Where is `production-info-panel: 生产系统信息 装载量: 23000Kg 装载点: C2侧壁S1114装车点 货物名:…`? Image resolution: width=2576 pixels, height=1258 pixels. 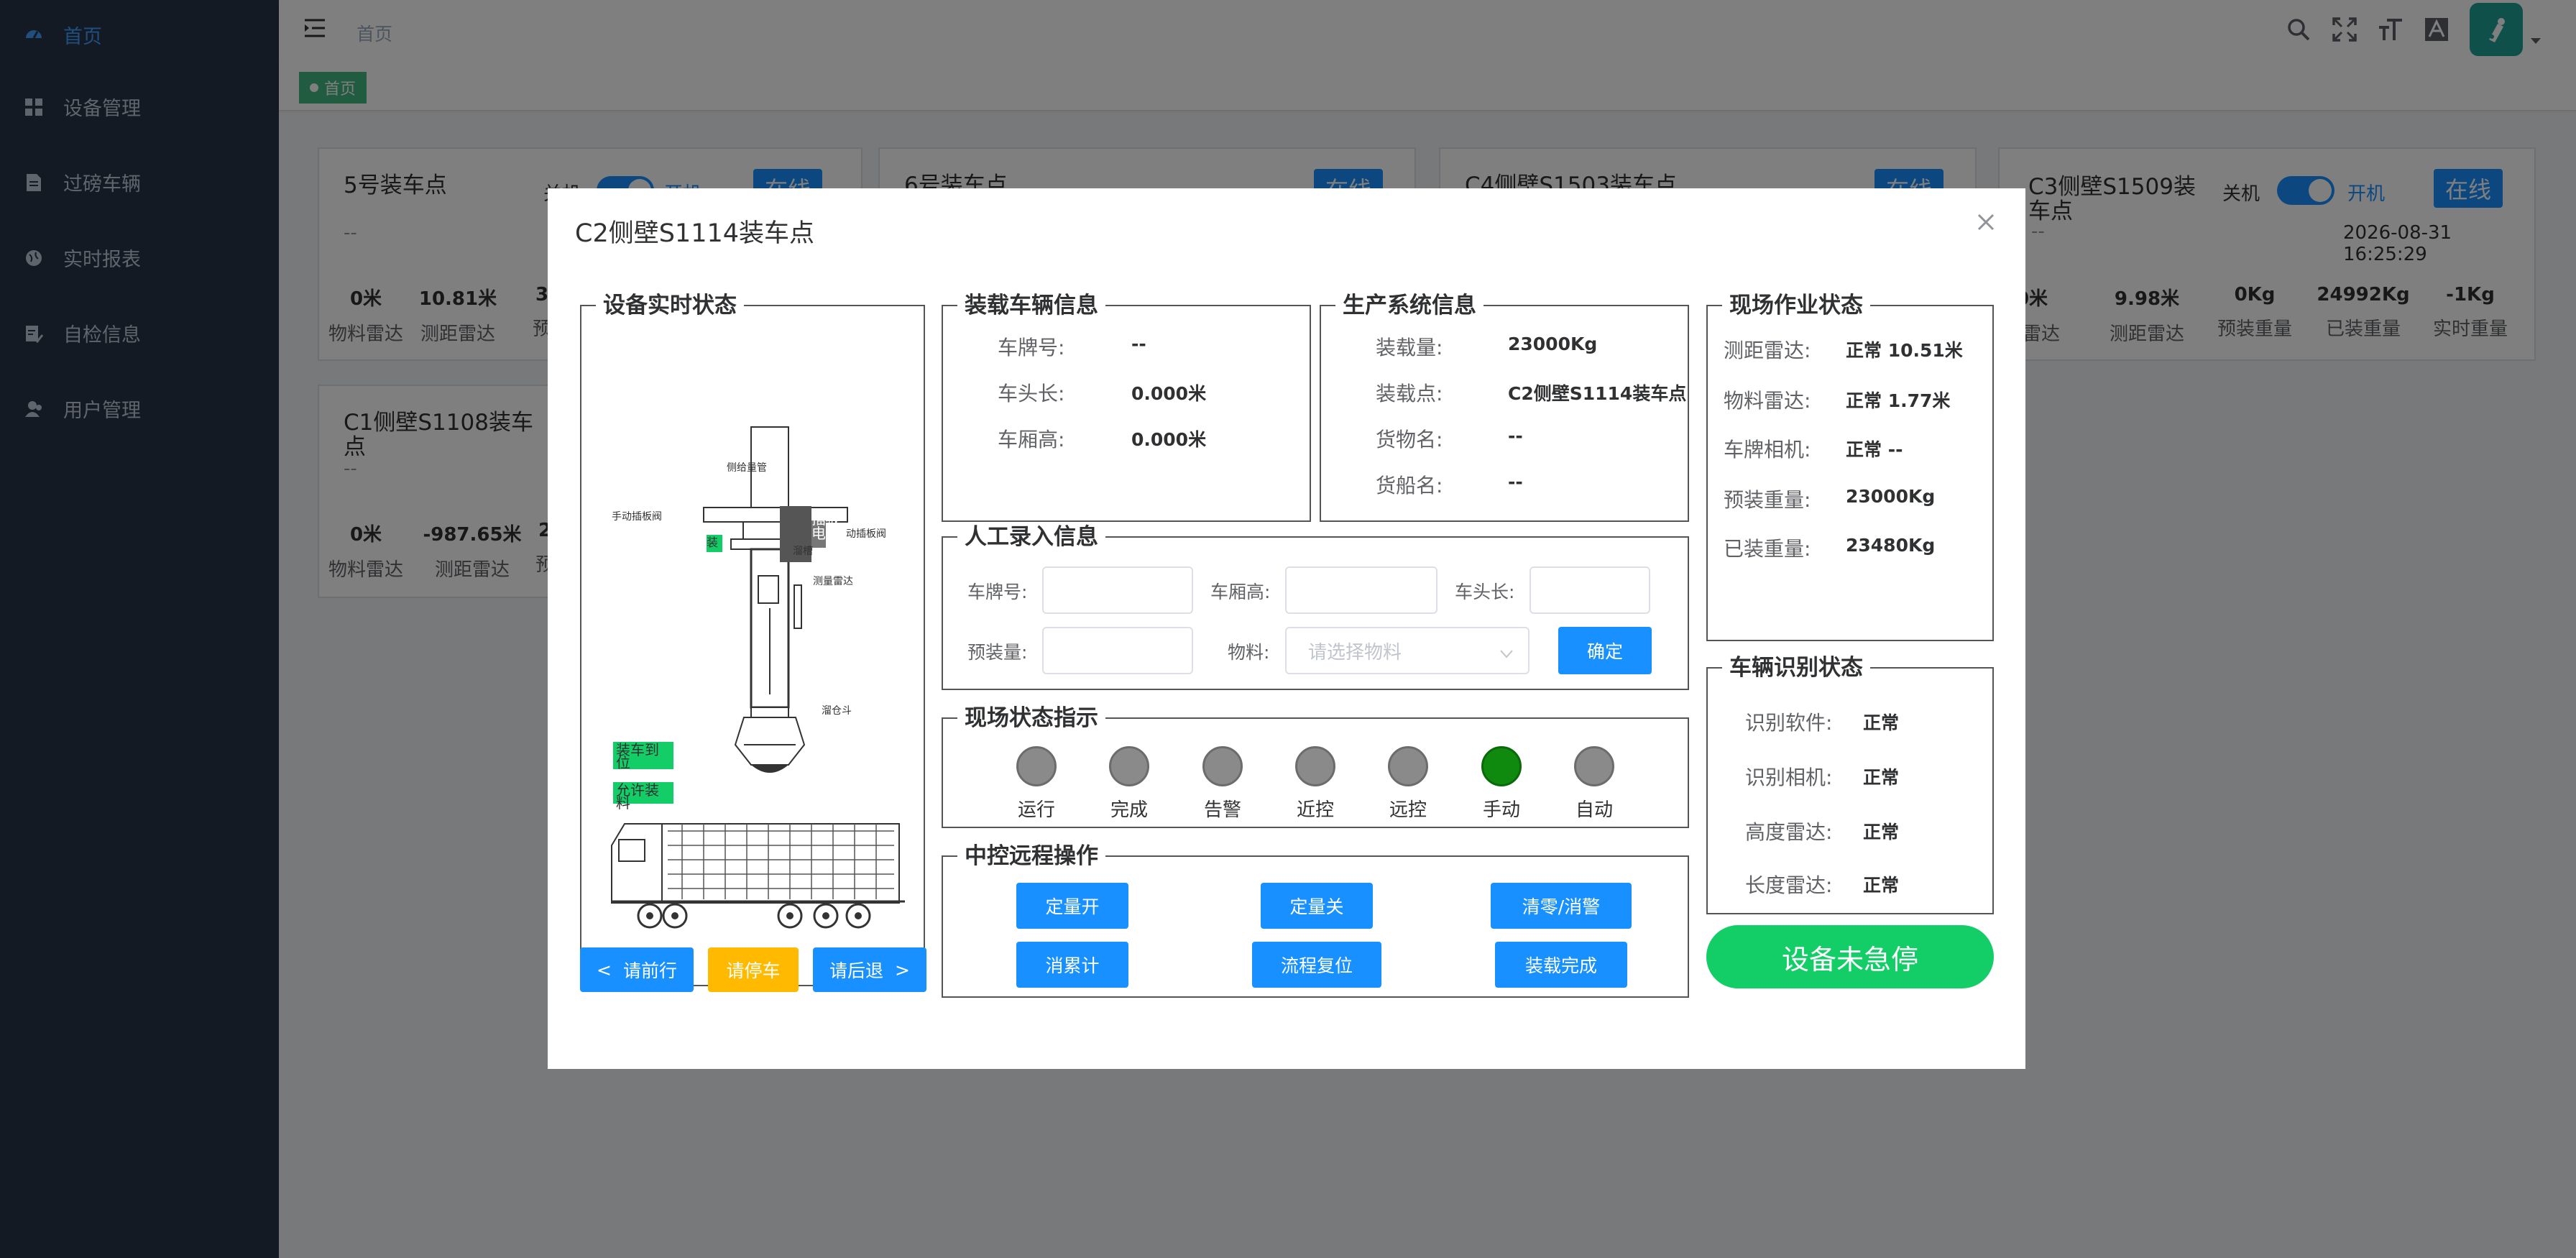
production-info-panel: 生产系统信息 装载量: 23000Kg 装载点: C2侧壁S1114装车点 货物名:… is located at coordinates (1504, 407).